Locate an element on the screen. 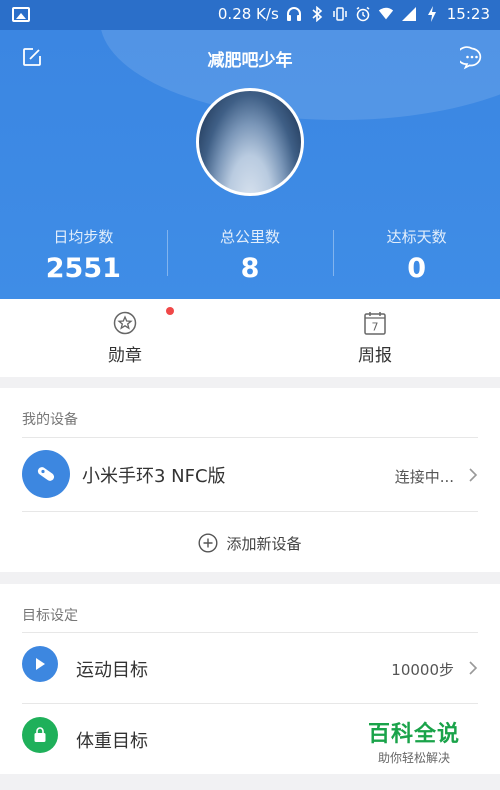 The image size is (500, 790). profile-name: 减肥吧少年 is located at coordinates (250, 61).